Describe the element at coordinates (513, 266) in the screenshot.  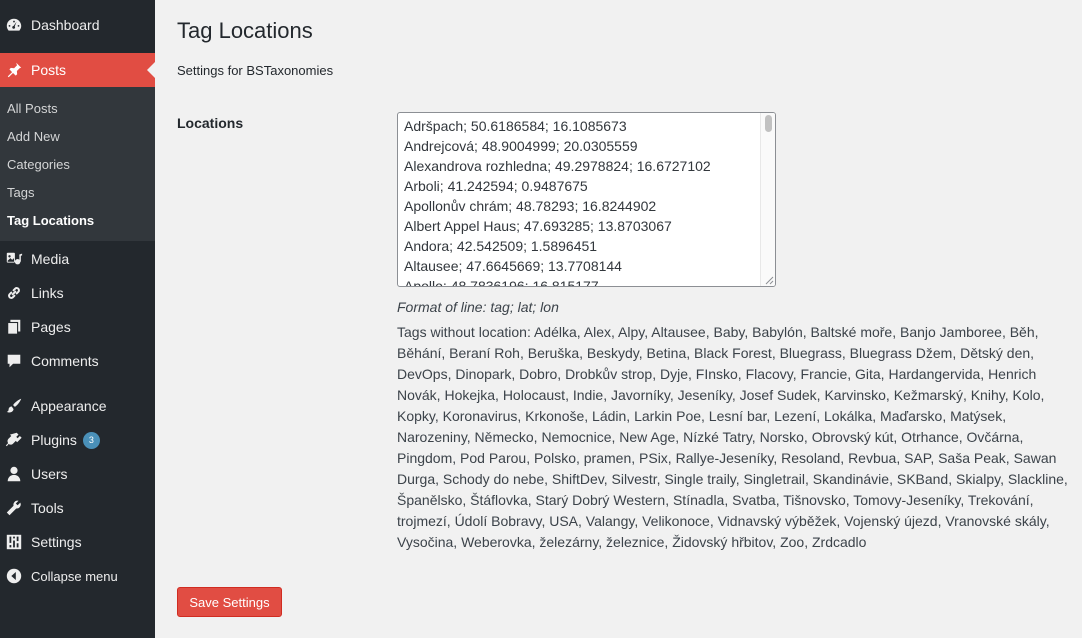
I see `location-line: Altausee; 47.6645669; 13.7708144` at that location.